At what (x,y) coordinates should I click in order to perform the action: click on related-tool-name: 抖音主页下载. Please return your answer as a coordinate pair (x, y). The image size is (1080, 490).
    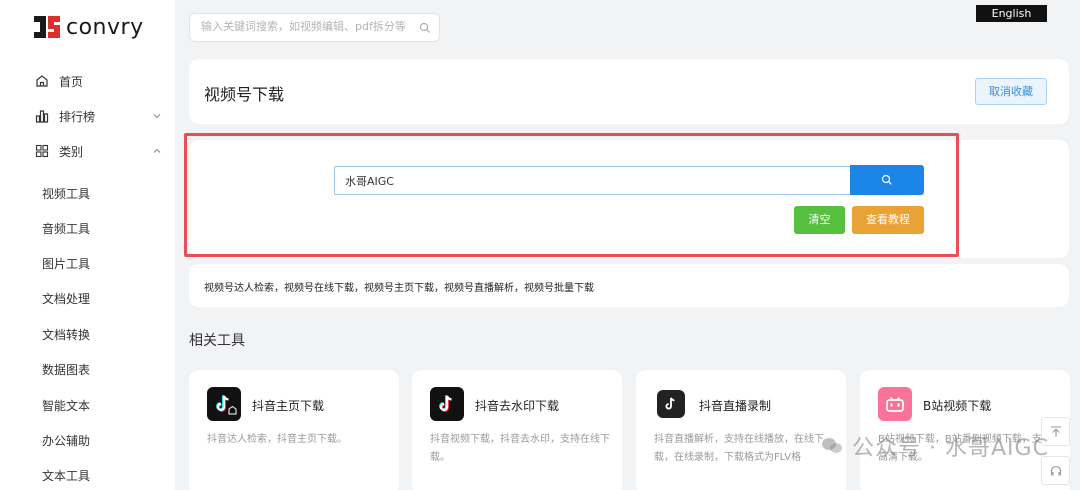
    Looking at the image, I should click on (288, 406).